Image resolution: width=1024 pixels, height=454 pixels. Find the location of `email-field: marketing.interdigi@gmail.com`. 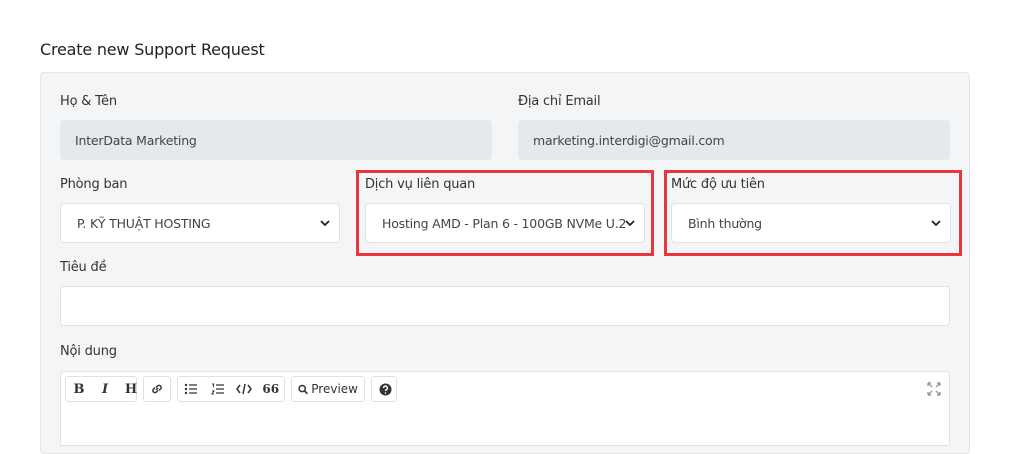

email-field: marketing.interdigi@gmail.com is located at coordinates (734, 140).